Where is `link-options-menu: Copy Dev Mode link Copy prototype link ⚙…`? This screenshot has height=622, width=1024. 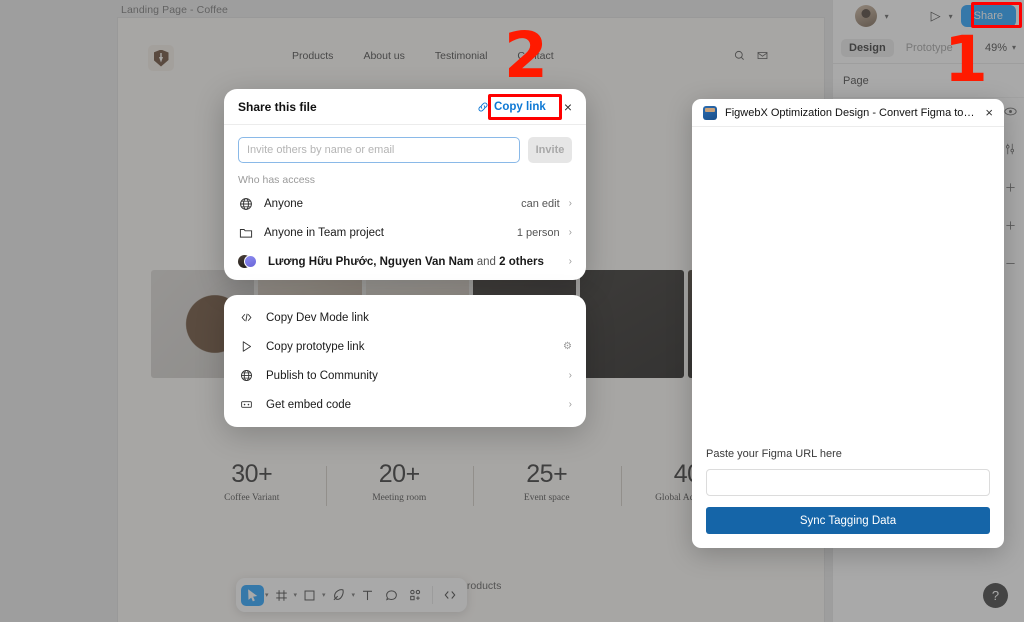 link-options-menu: Copy Dev Mode link Copy prototype link ⚙… is located at coordinates (405, 361).